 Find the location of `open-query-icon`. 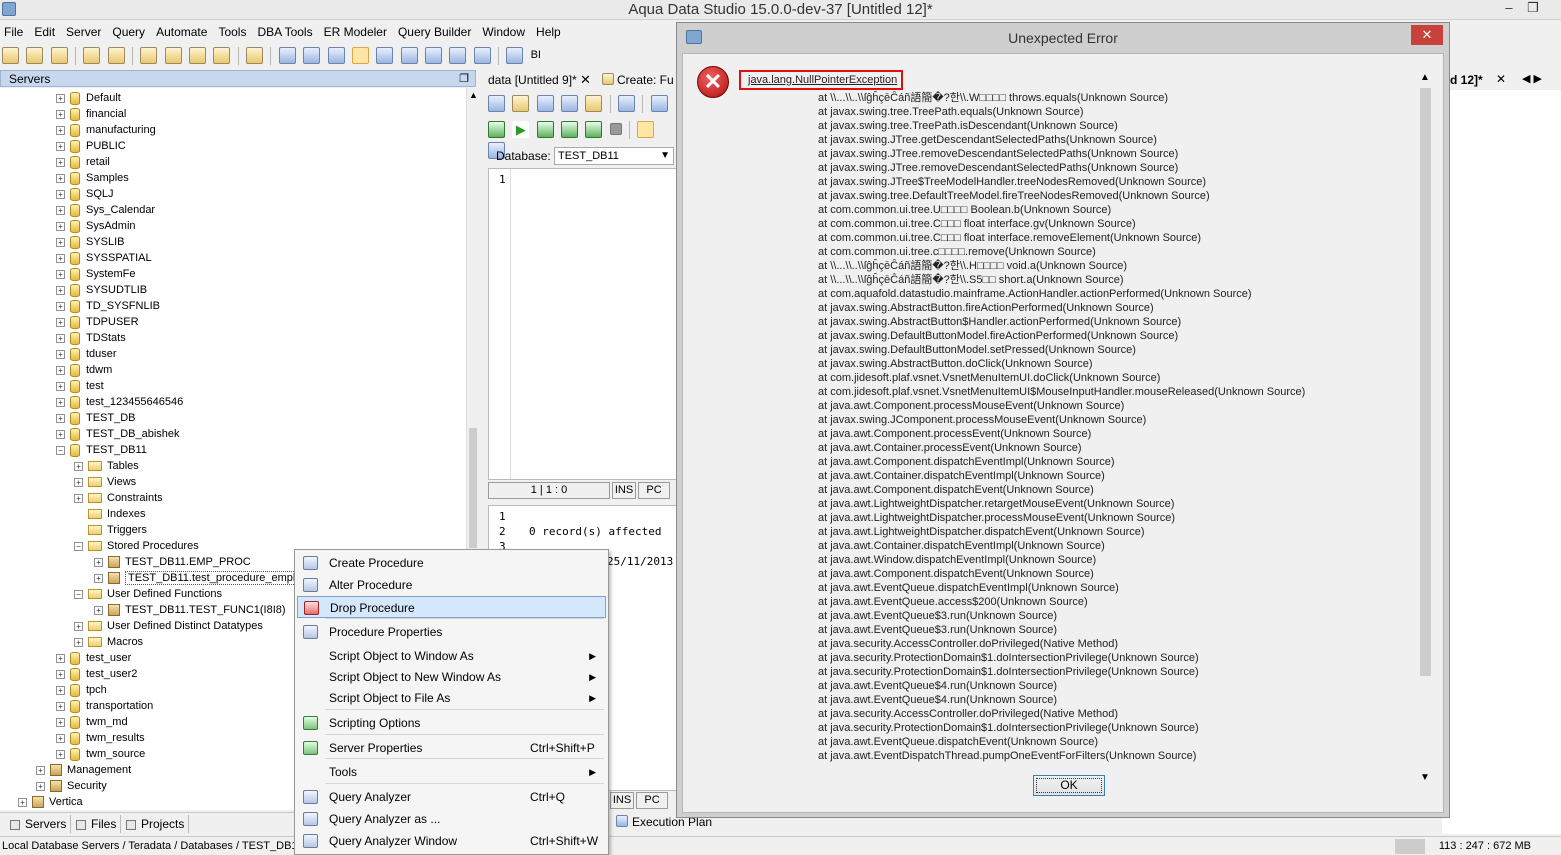

open-query-icon is located at coordinates (173, 55).